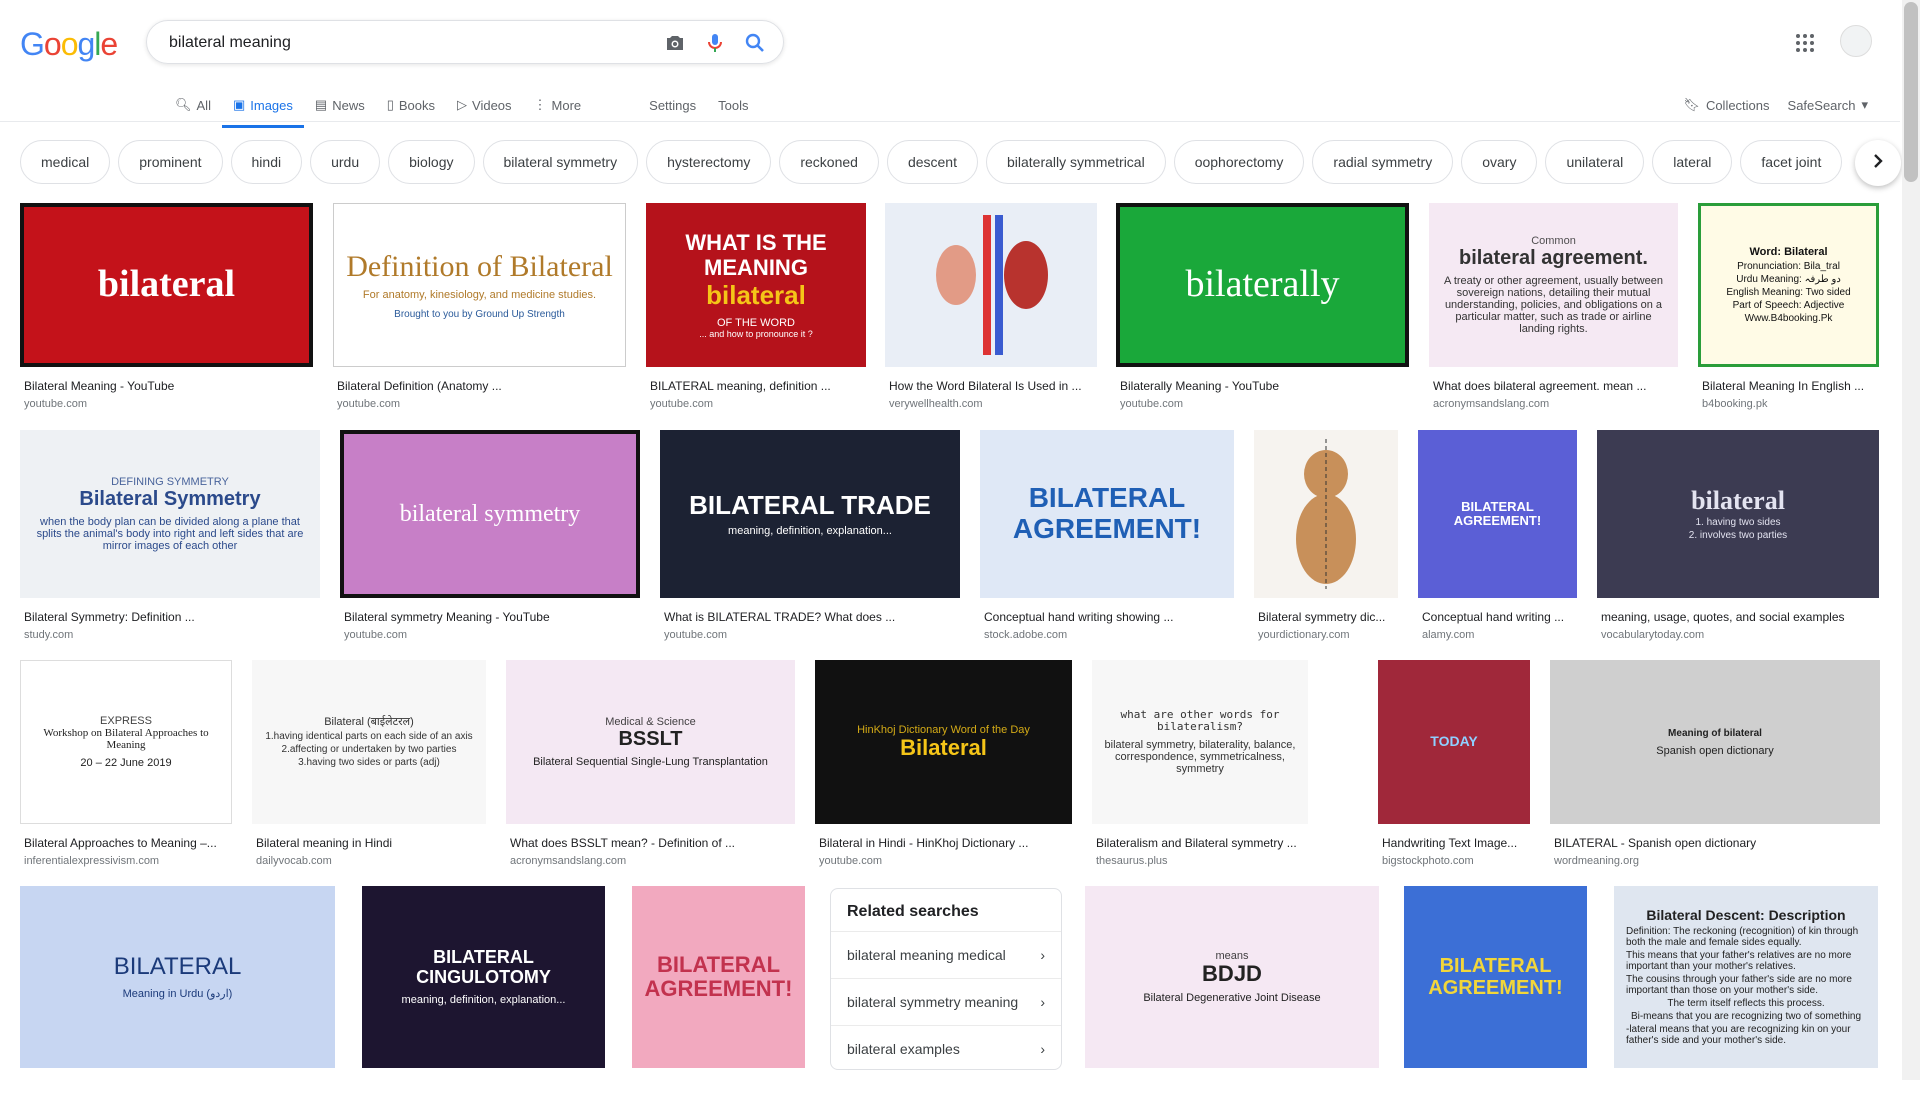 The width and height of the screenshot is (1920, 1118). I want to click on search-input, so click(404, 43).